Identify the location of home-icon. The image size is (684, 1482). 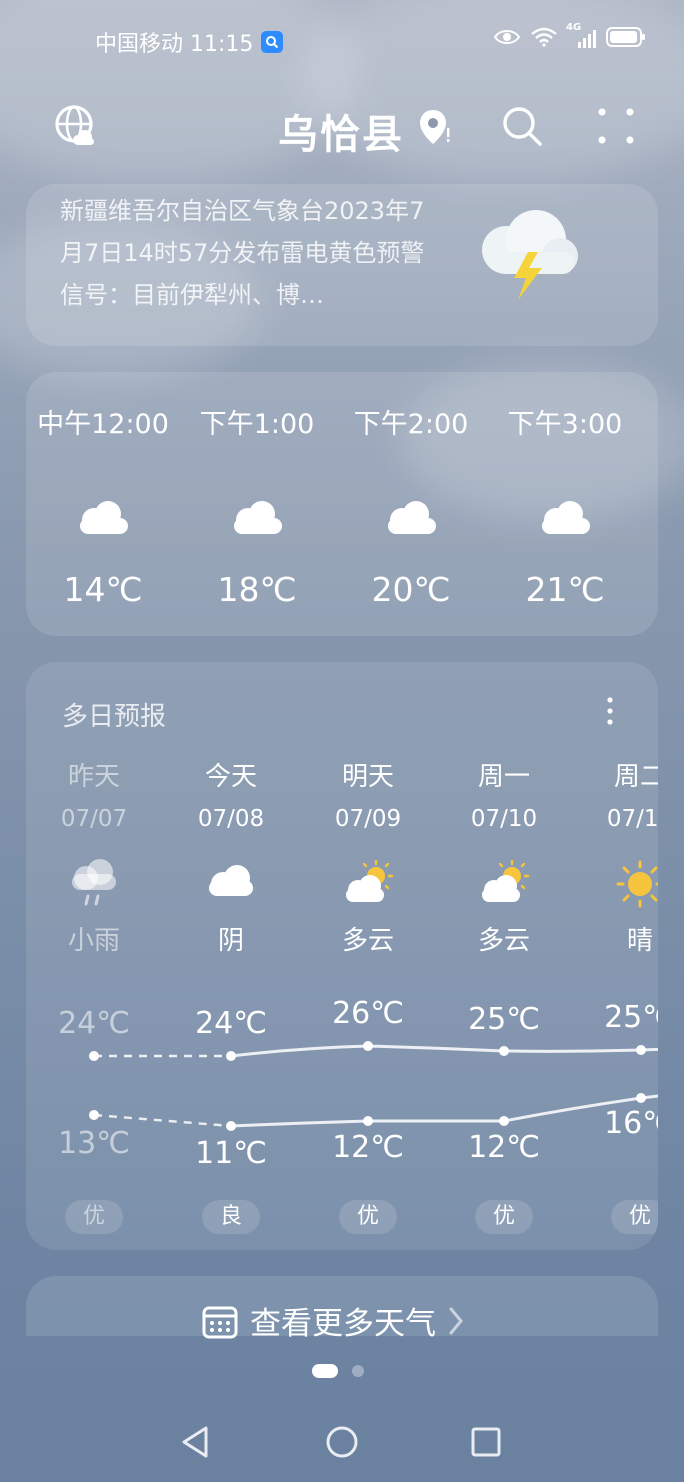
(342, 1442).